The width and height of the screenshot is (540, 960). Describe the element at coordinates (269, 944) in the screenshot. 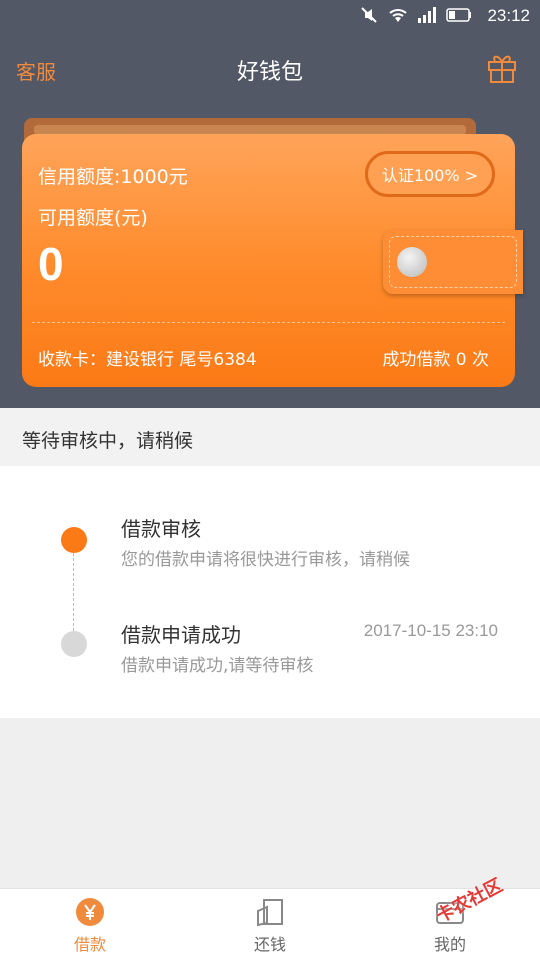

I see `tab-label: 还钱` at that location.